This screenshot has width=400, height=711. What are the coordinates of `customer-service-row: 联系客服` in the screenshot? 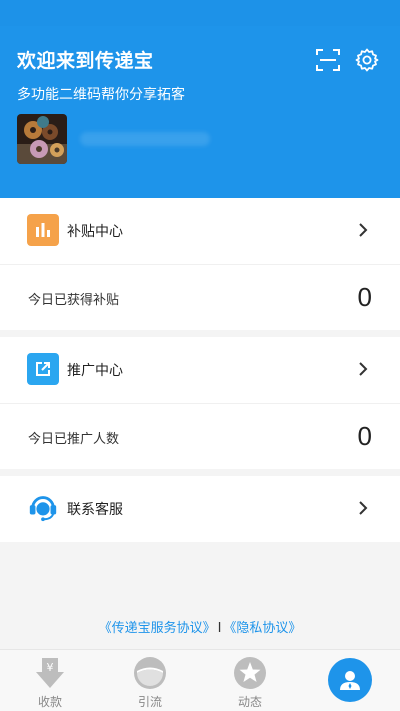 It's located at (200, 509).